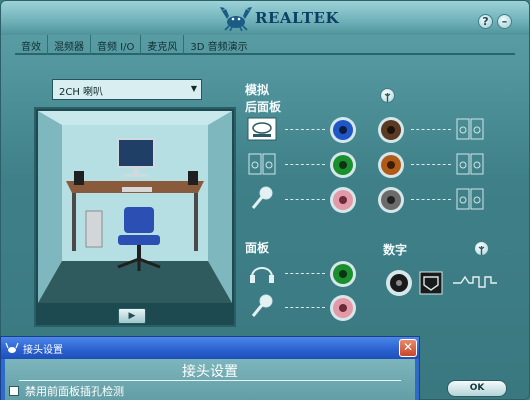  Describe the element at coordinates (485, 21) in the screenshot. I see `help-button: ?` at that location.